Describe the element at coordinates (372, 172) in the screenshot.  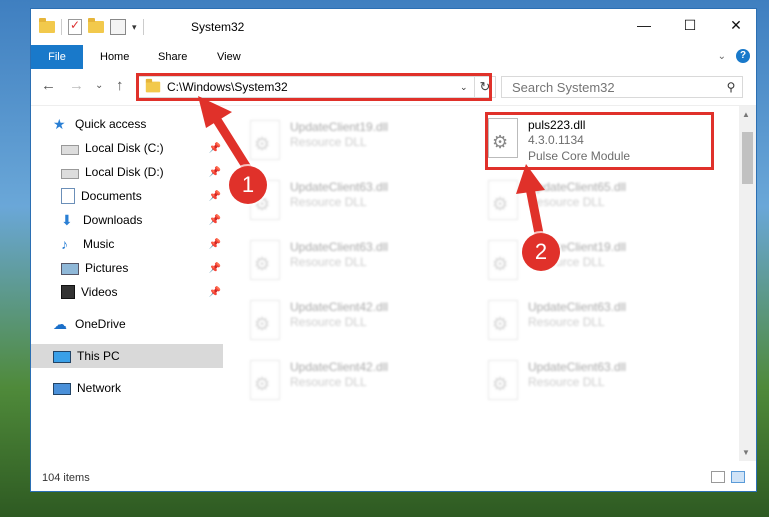
I see `annotation-arrows` at that location.